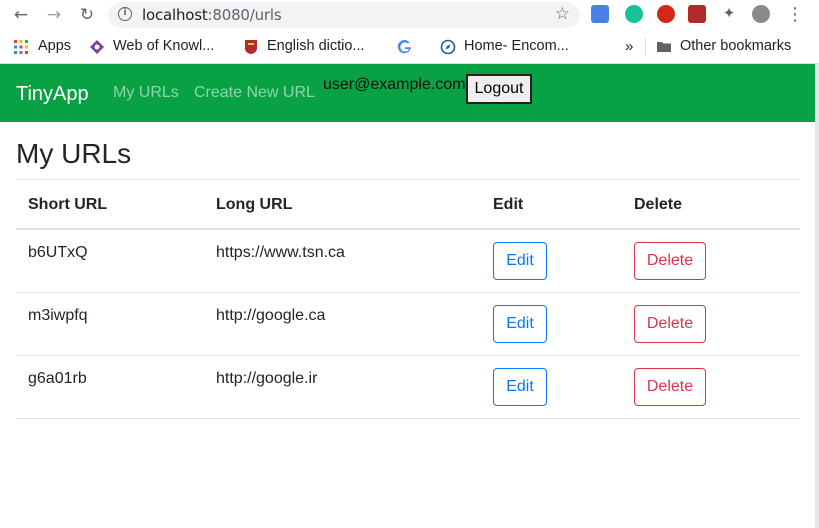 The width and height of the screenshot is (819, 528). What do you see at coordinates (562, 14) in the screenshot?
I see `bookmark-star-icon: ☆` at bounding box center [562, 14].